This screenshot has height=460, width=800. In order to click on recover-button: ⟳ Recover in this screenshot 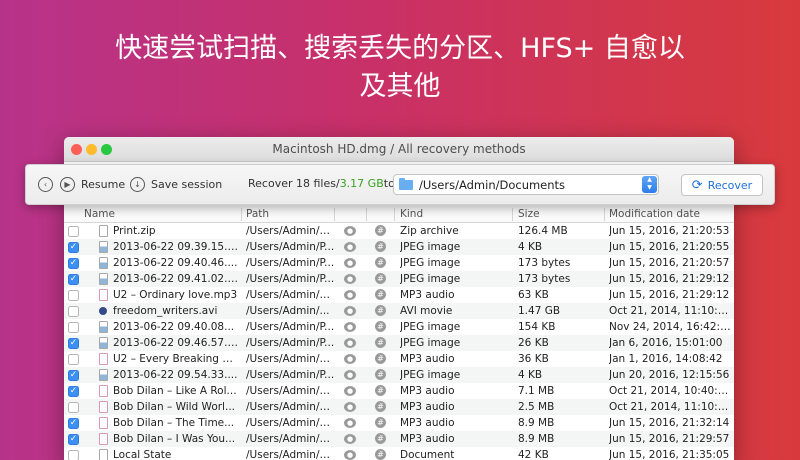, I will do `click(722, 185)`.